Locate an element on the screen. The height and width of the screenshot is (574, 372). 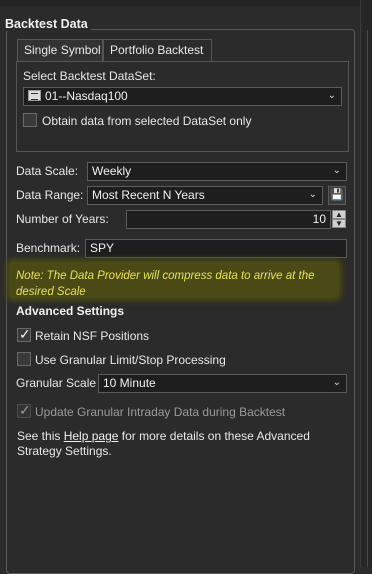
data-scale-label: Data Scale: is located at coordinates (47, 171).